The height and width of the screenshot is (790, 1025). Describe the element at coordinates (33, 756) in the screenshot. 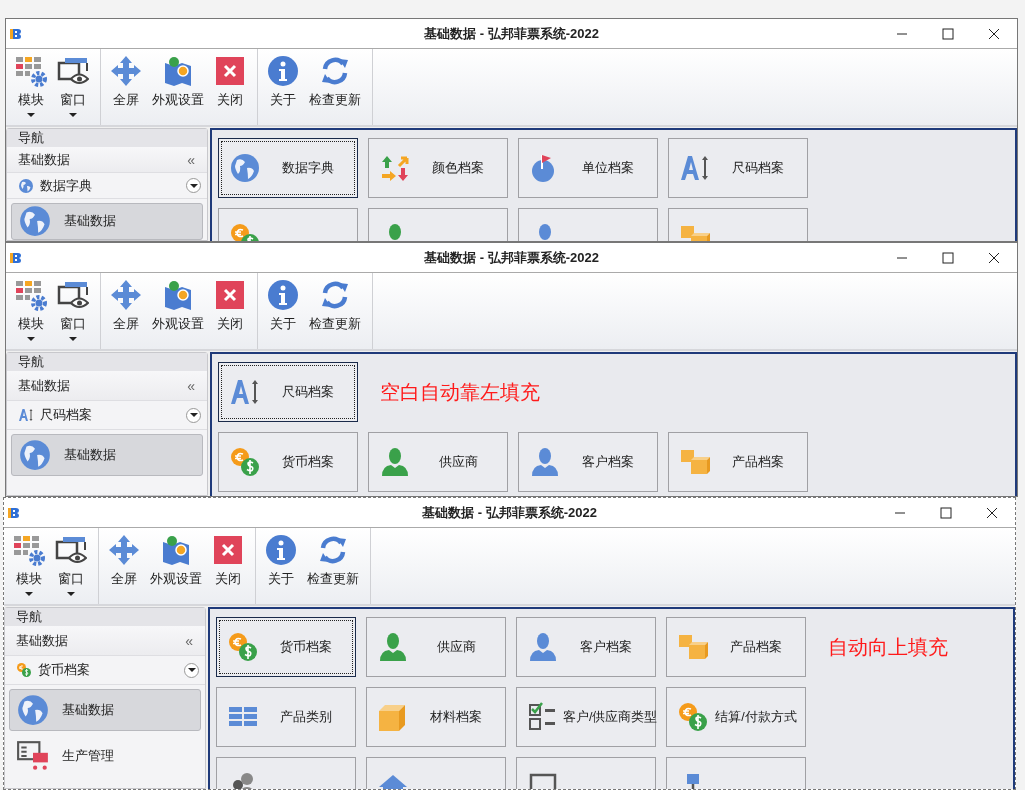

I see `monitor-cart-icon` at that location.